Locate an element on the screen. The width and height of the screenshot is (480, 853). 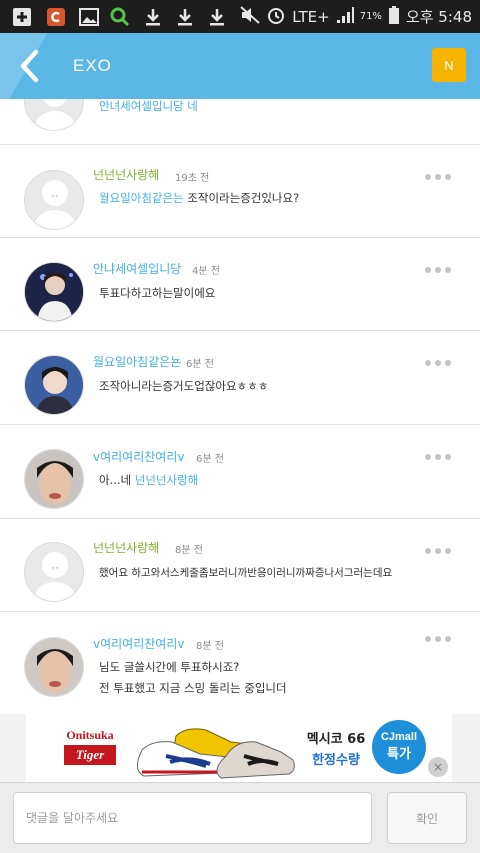
app-bar: EXO N is located at coordinates (240, 66).